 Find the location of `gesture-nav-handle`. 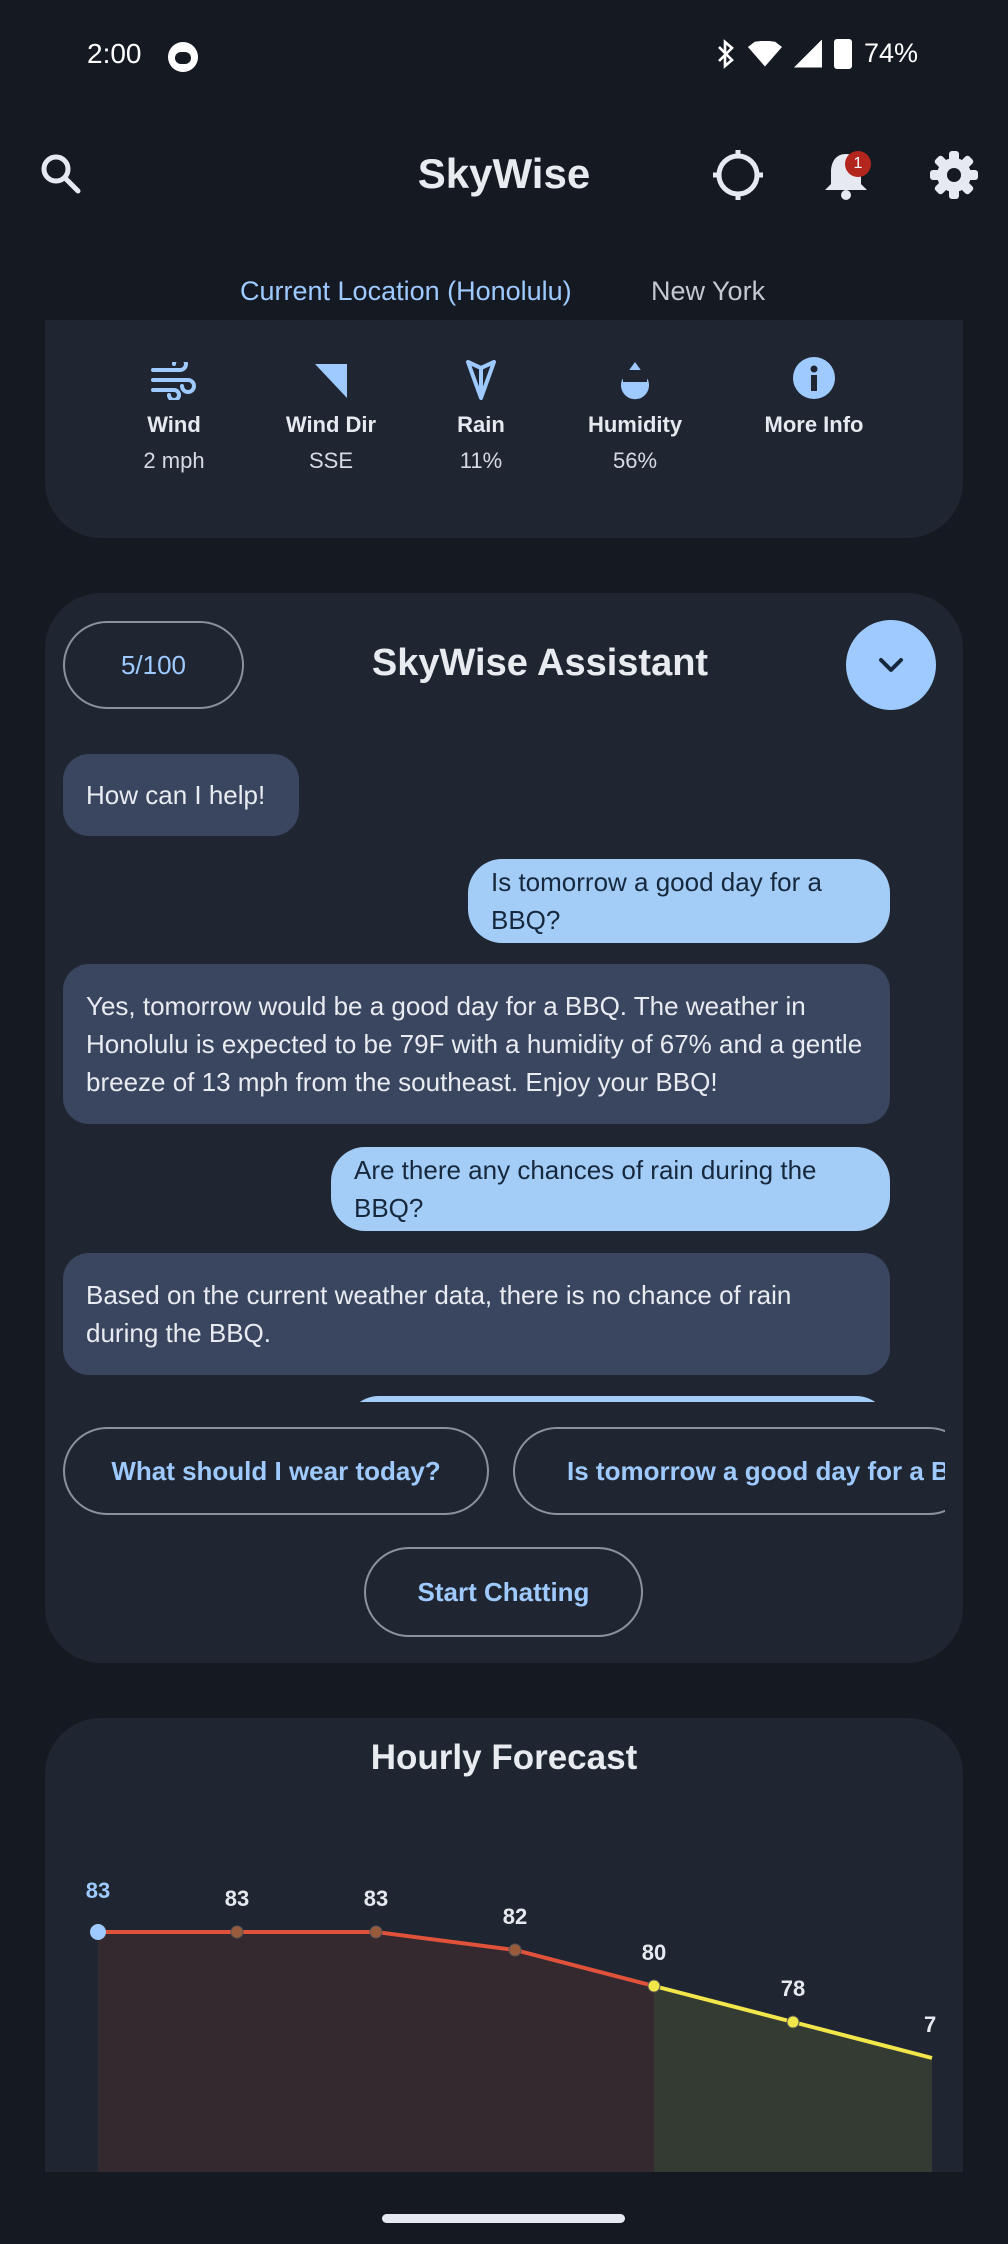

gesture-nav-handle is located at coordinates (503, 2218).